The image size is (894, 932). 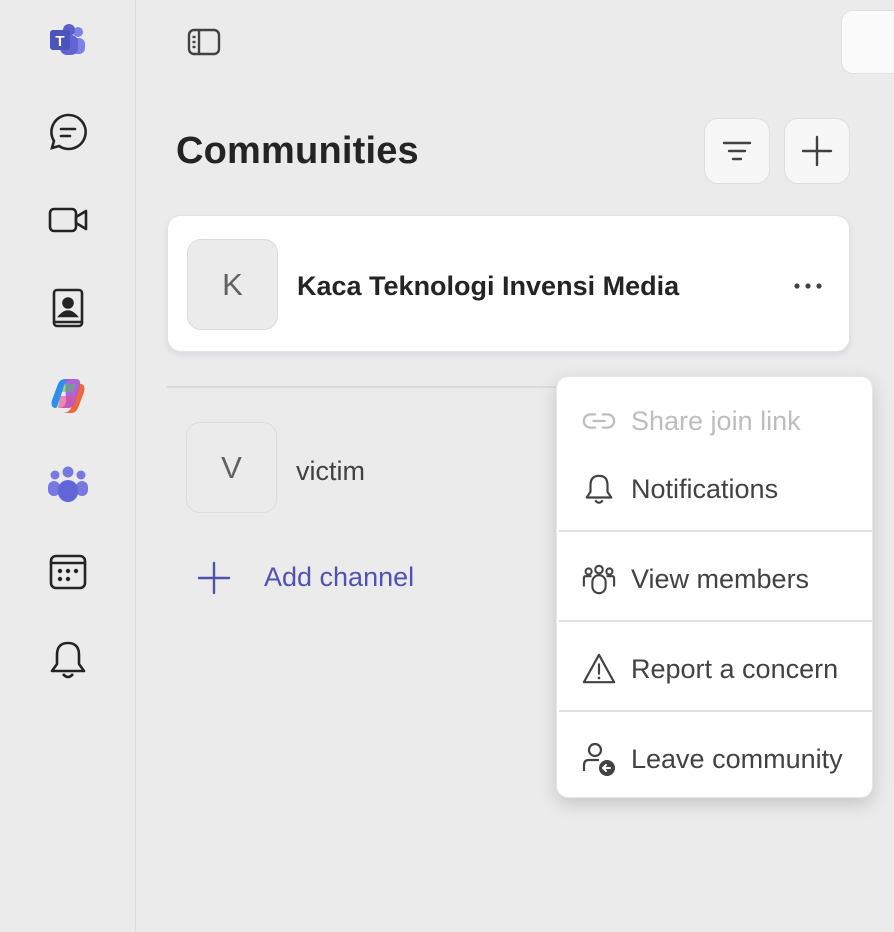 I want to click on filter-button, so click(x=737, y=151).